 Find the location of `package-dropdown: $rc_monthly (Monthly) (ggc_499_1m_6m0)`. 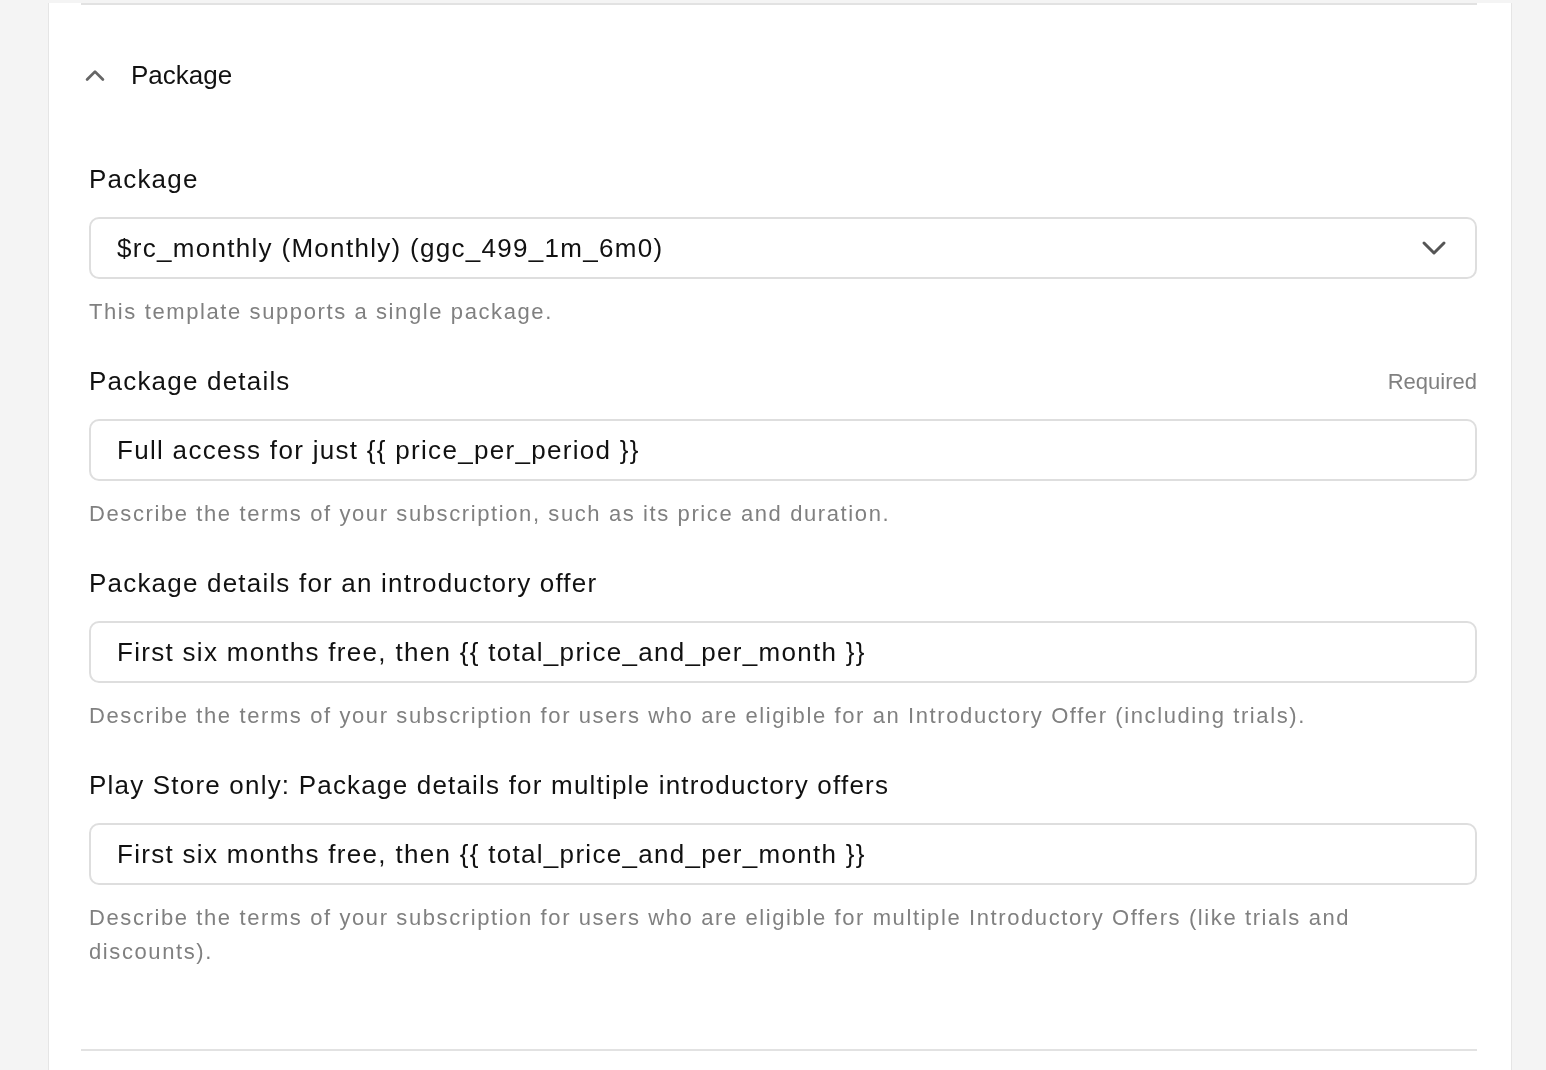

package-dropdown: $rc_monthly (Monthly) (ggc_499_1m_6m0) is located at coordinates (783, 248).